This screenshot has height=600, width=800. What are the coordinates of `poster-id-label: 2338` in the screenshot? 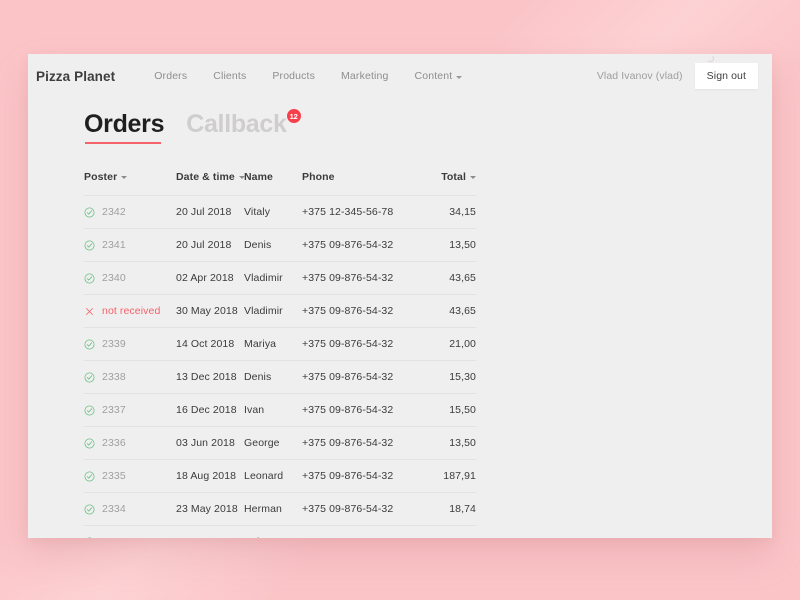 It's located at (114, 377).